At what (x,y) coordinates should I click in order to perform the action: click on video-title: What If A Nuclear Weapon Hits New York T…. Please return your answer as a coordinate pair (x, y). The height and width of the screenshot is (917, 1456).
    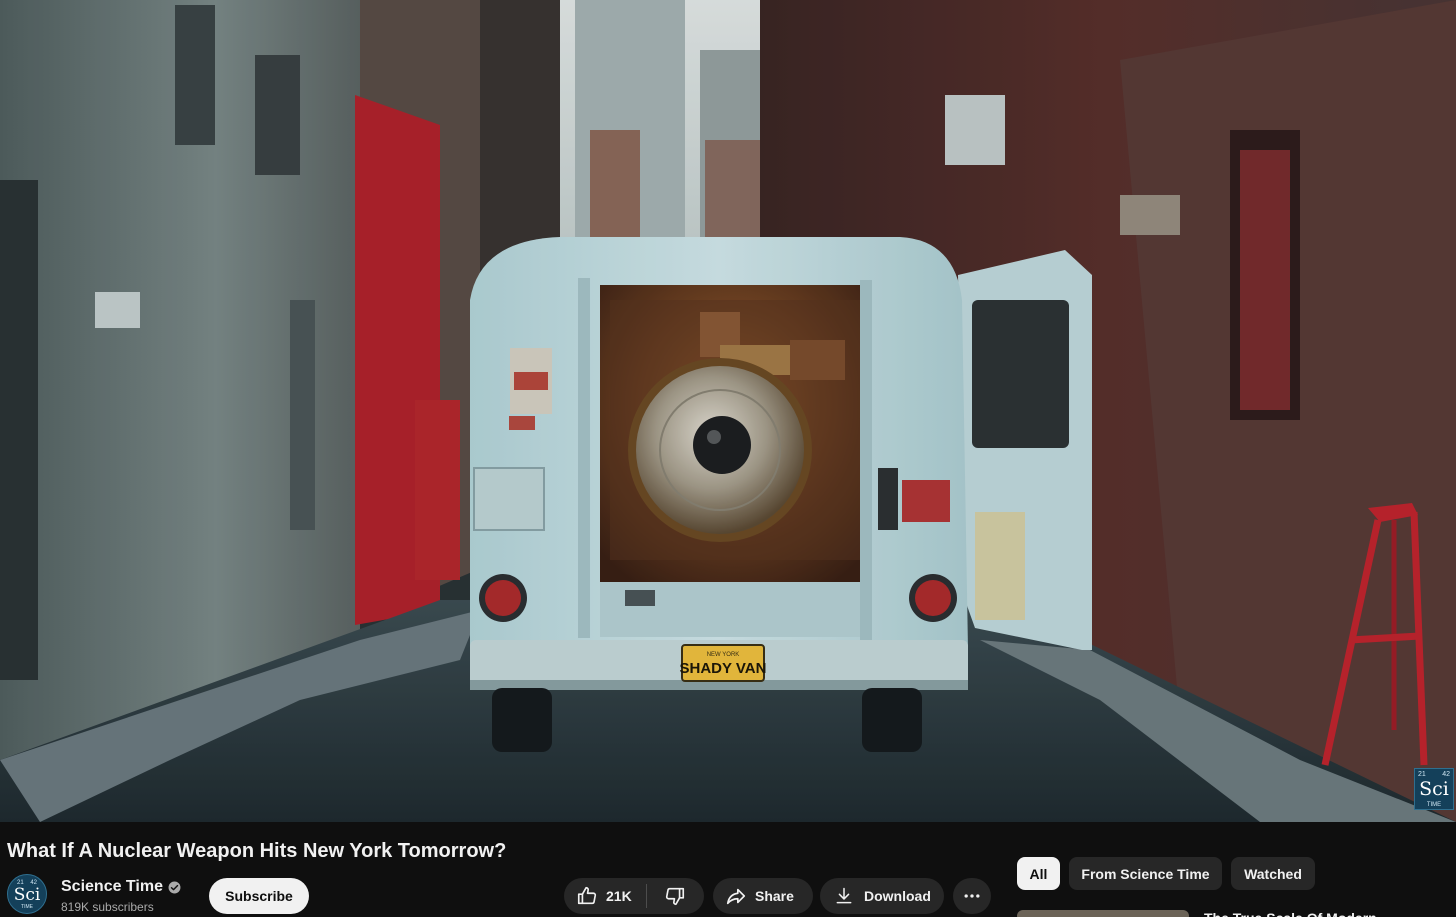
    Looking at the image, I should click on (257, 851).